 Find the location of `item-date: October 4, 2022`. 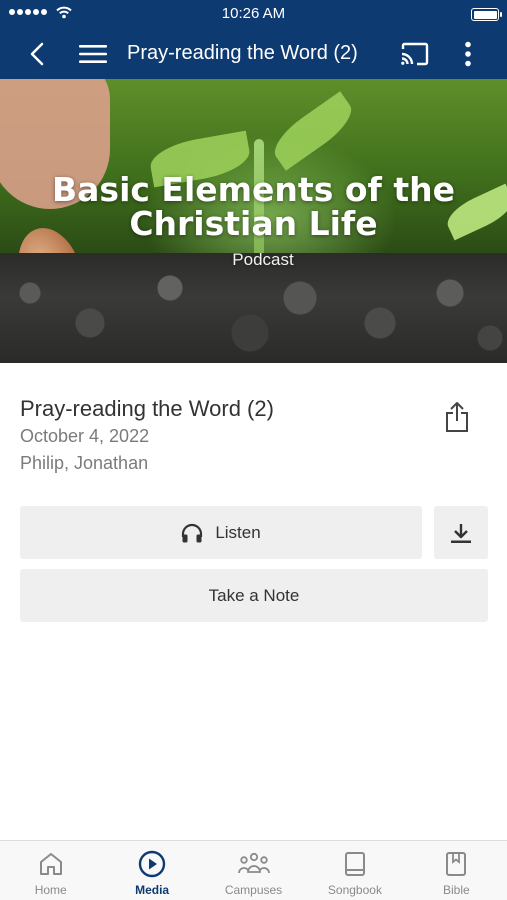

item-date: October 4, 2022 is located at coordinates (85, 436).